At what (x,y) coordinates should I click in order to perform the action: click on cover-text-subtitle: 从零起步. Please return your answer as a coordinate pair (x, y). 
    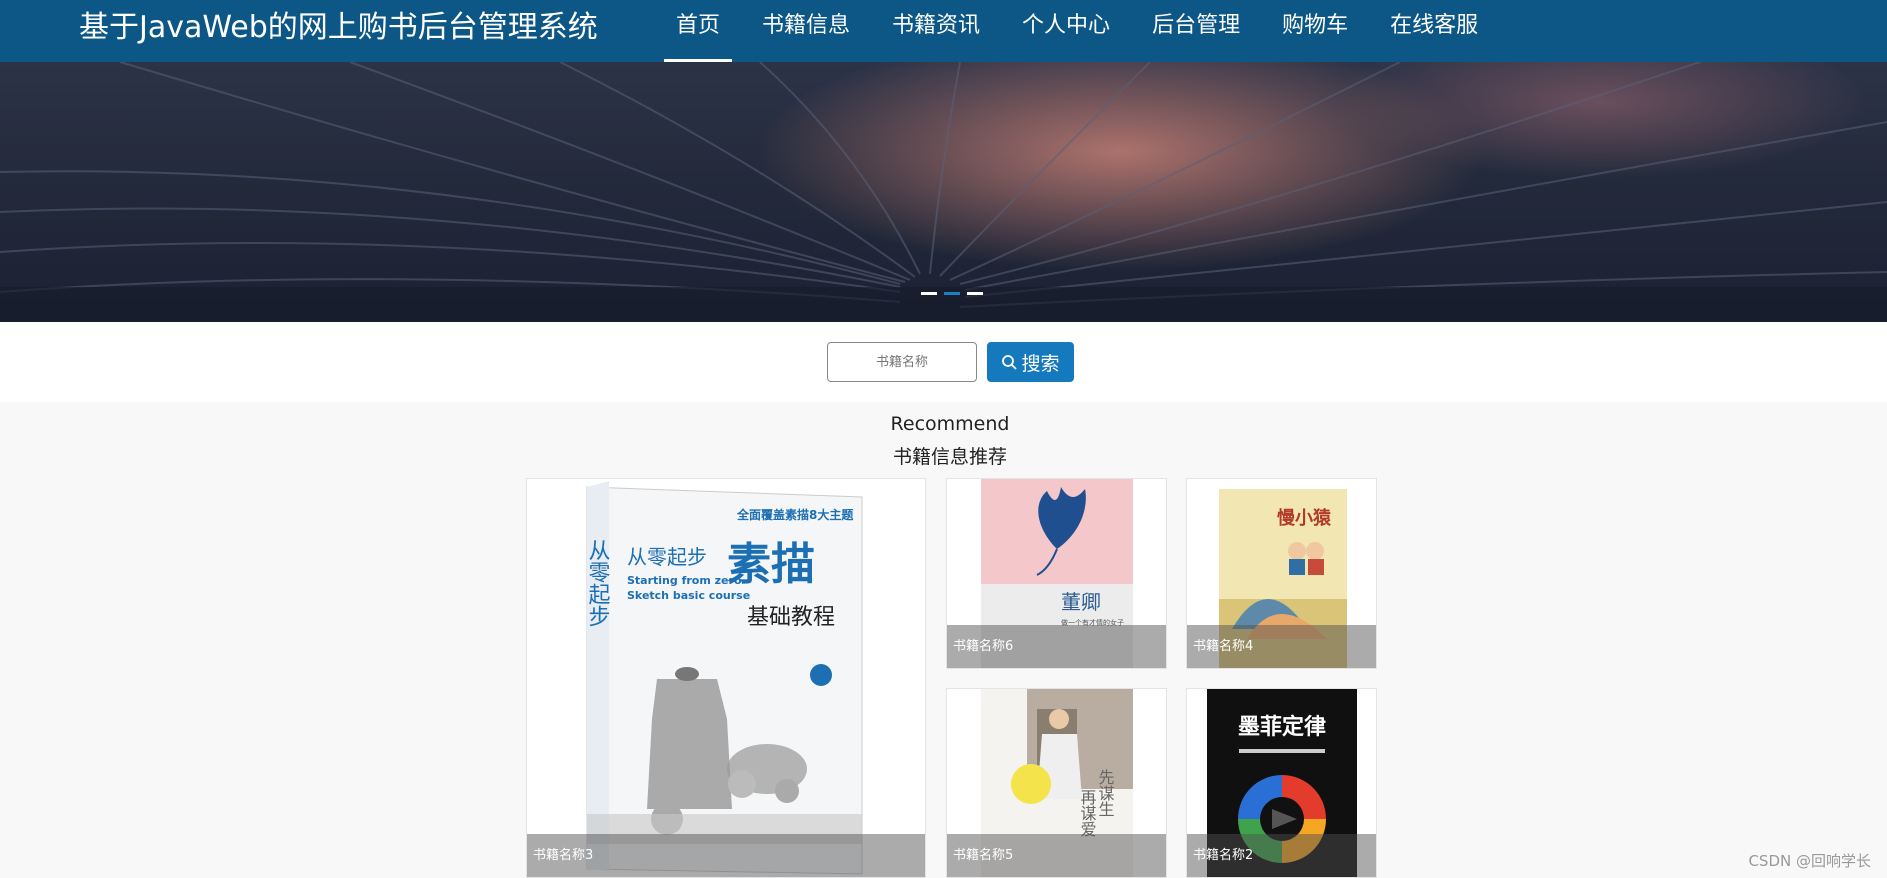
    Looking at the image, I should click on (667, 557).